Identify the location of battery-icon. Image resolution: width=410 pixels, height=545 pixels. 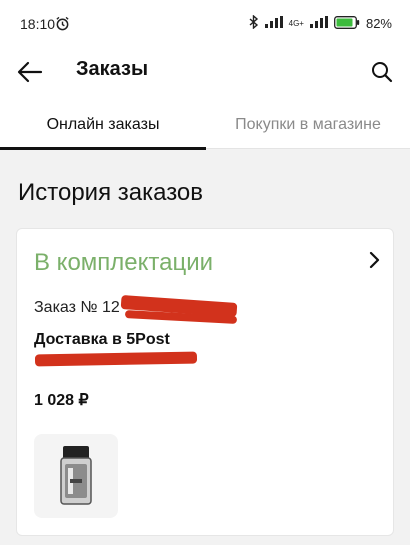
(347, 23).